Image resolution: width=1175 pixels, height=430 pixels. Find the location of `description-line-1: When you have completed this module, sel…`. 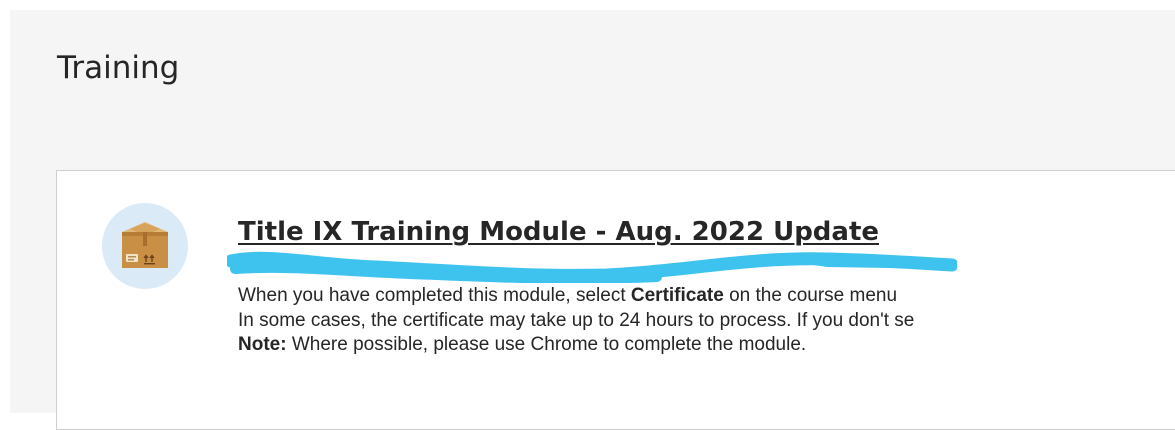

description-line-1: When you have completed this module, sel… is located at coordinates (706, 296).